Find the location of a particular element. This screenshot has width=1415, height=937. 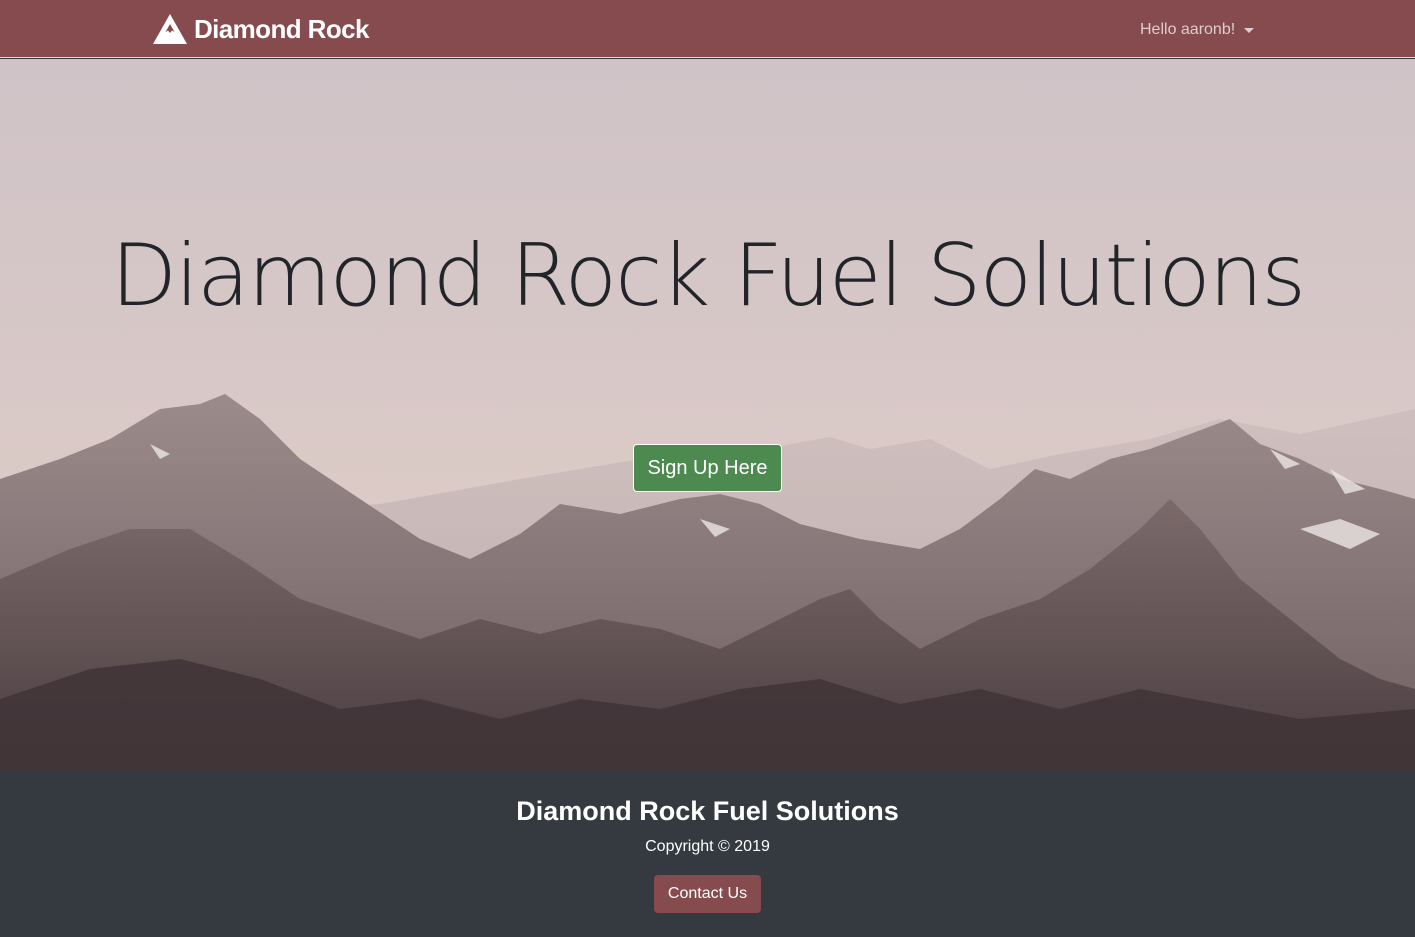

brand-link: Diamond Rock is located at coordinates (260, 29).